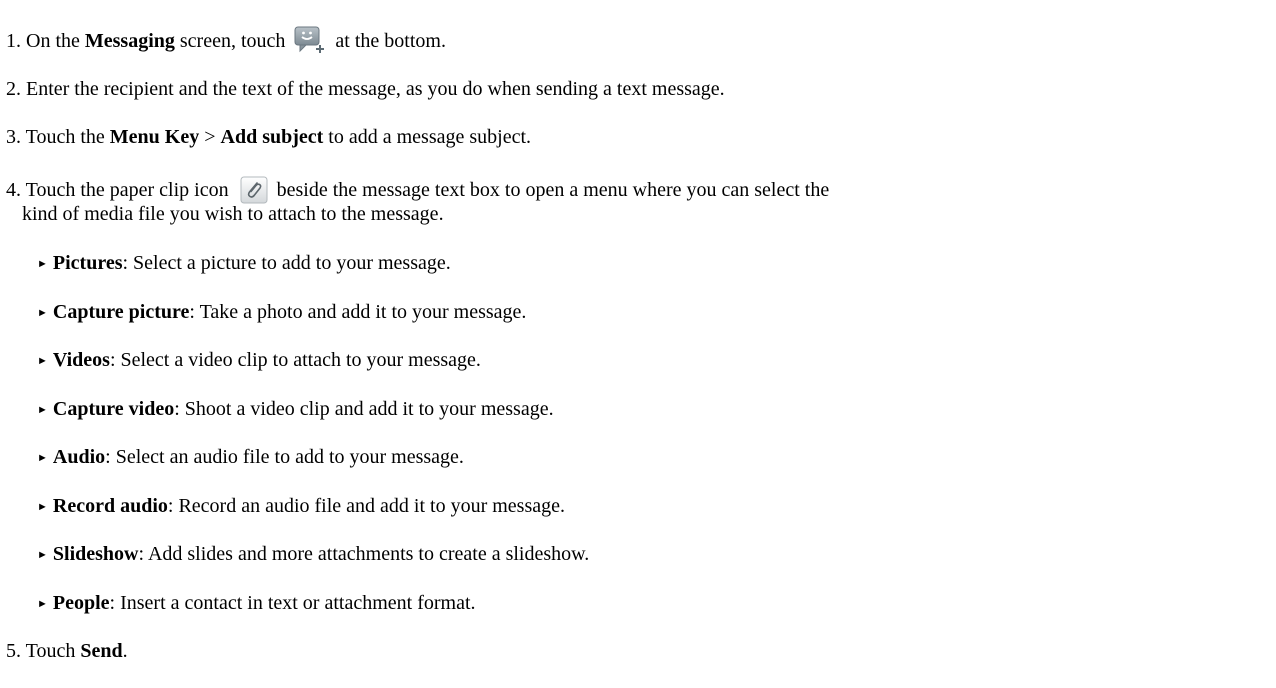  Describe the element at coordinates (121, 312) in the screenshot. I see `bullet-term: Capture picture` at that location.